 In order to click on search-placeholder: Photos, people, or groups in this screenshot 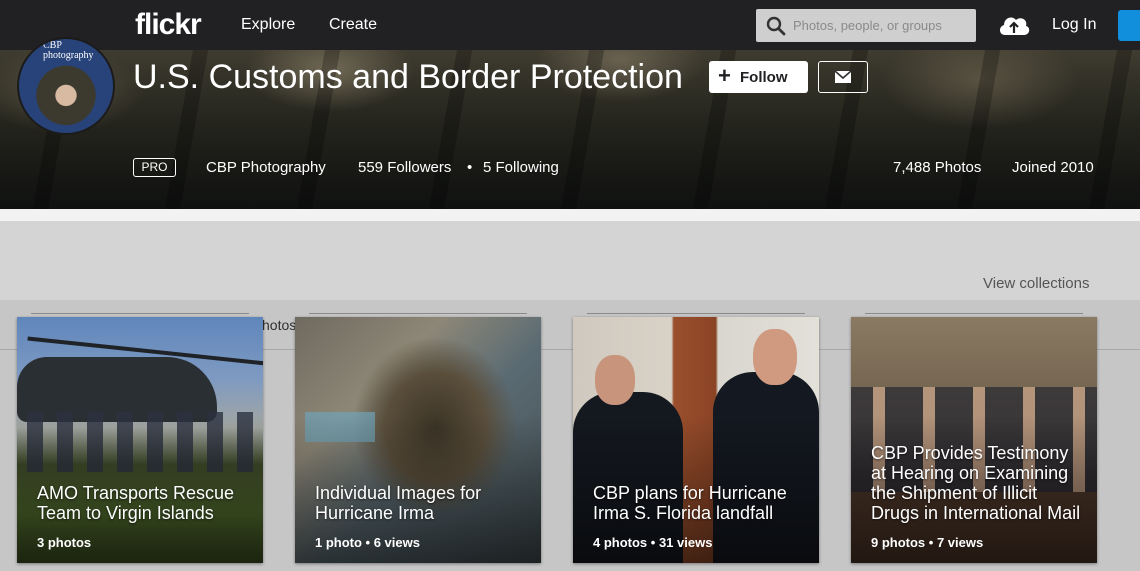, I will do `click(867, 25)`.